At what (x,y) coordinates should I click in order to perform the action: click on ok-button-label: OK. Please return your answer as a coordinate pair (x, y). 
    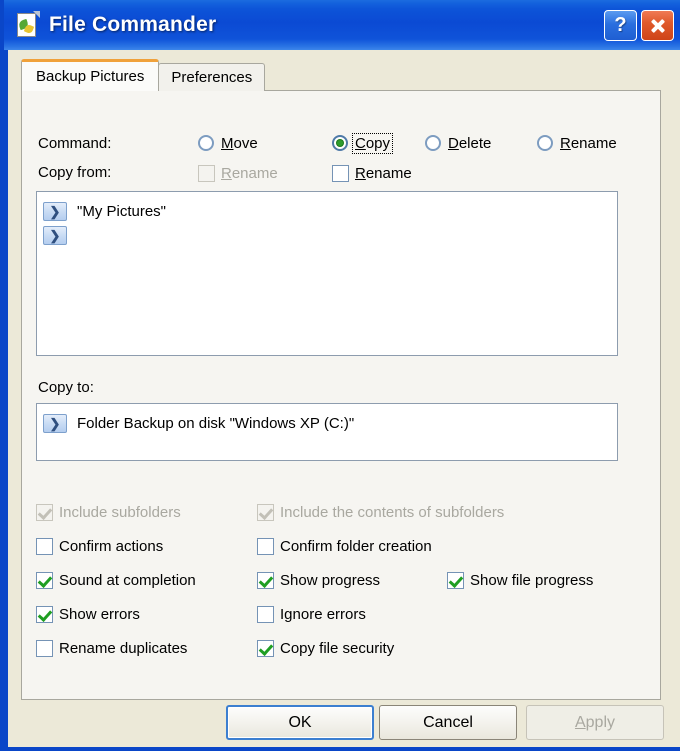
    Looking at the image, I should click on (300, 722).